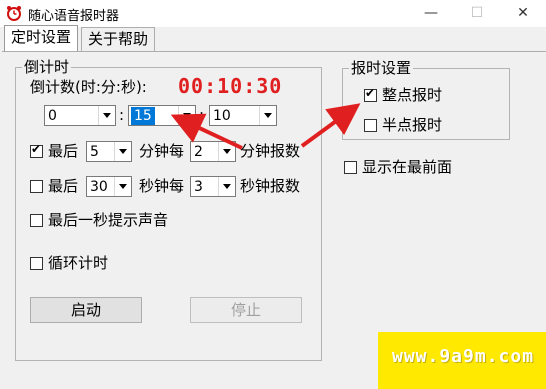 This screenshot has height=389, width=546. What do you see at coordinates (74, 16) in the screenshot?
I see `window-title: 随心语音报时器` at bounding box center [74, 16].